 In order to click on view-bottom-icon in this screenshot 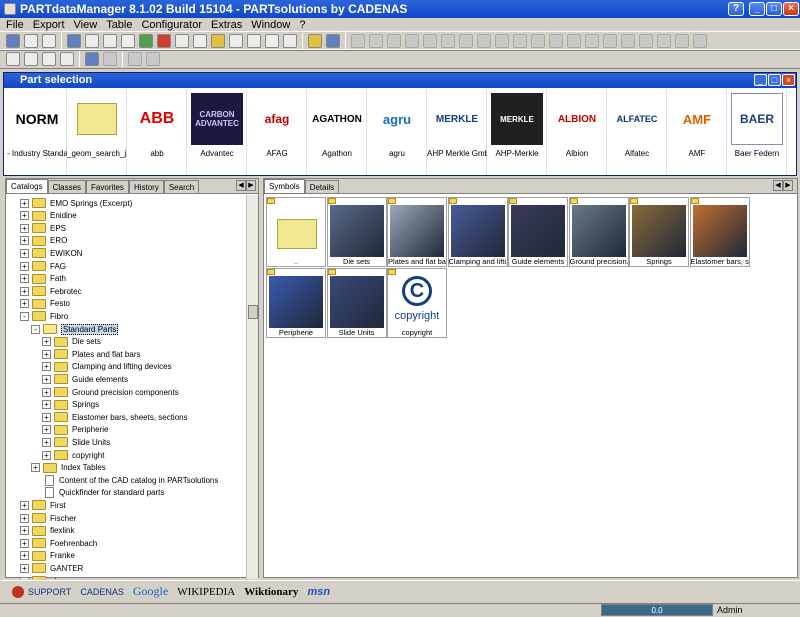, I will do `click(466, 41)`.